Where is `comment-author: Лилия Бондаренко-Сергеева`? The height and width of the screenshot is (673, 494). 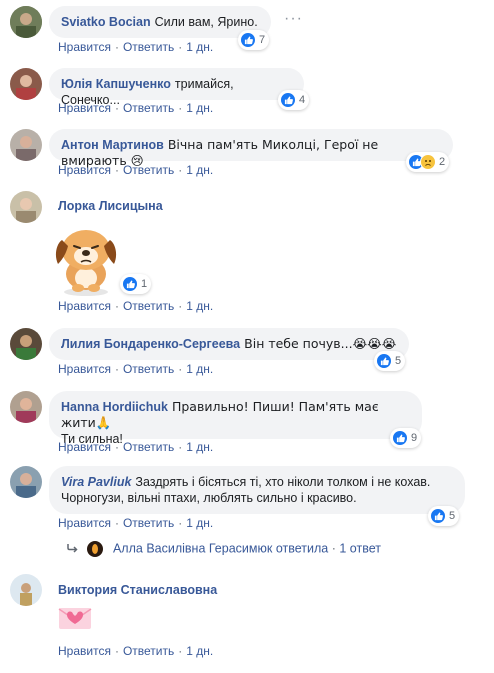
comment-author: Лилия Бондаренко-Сергеева is located at coordinates (150, 344).